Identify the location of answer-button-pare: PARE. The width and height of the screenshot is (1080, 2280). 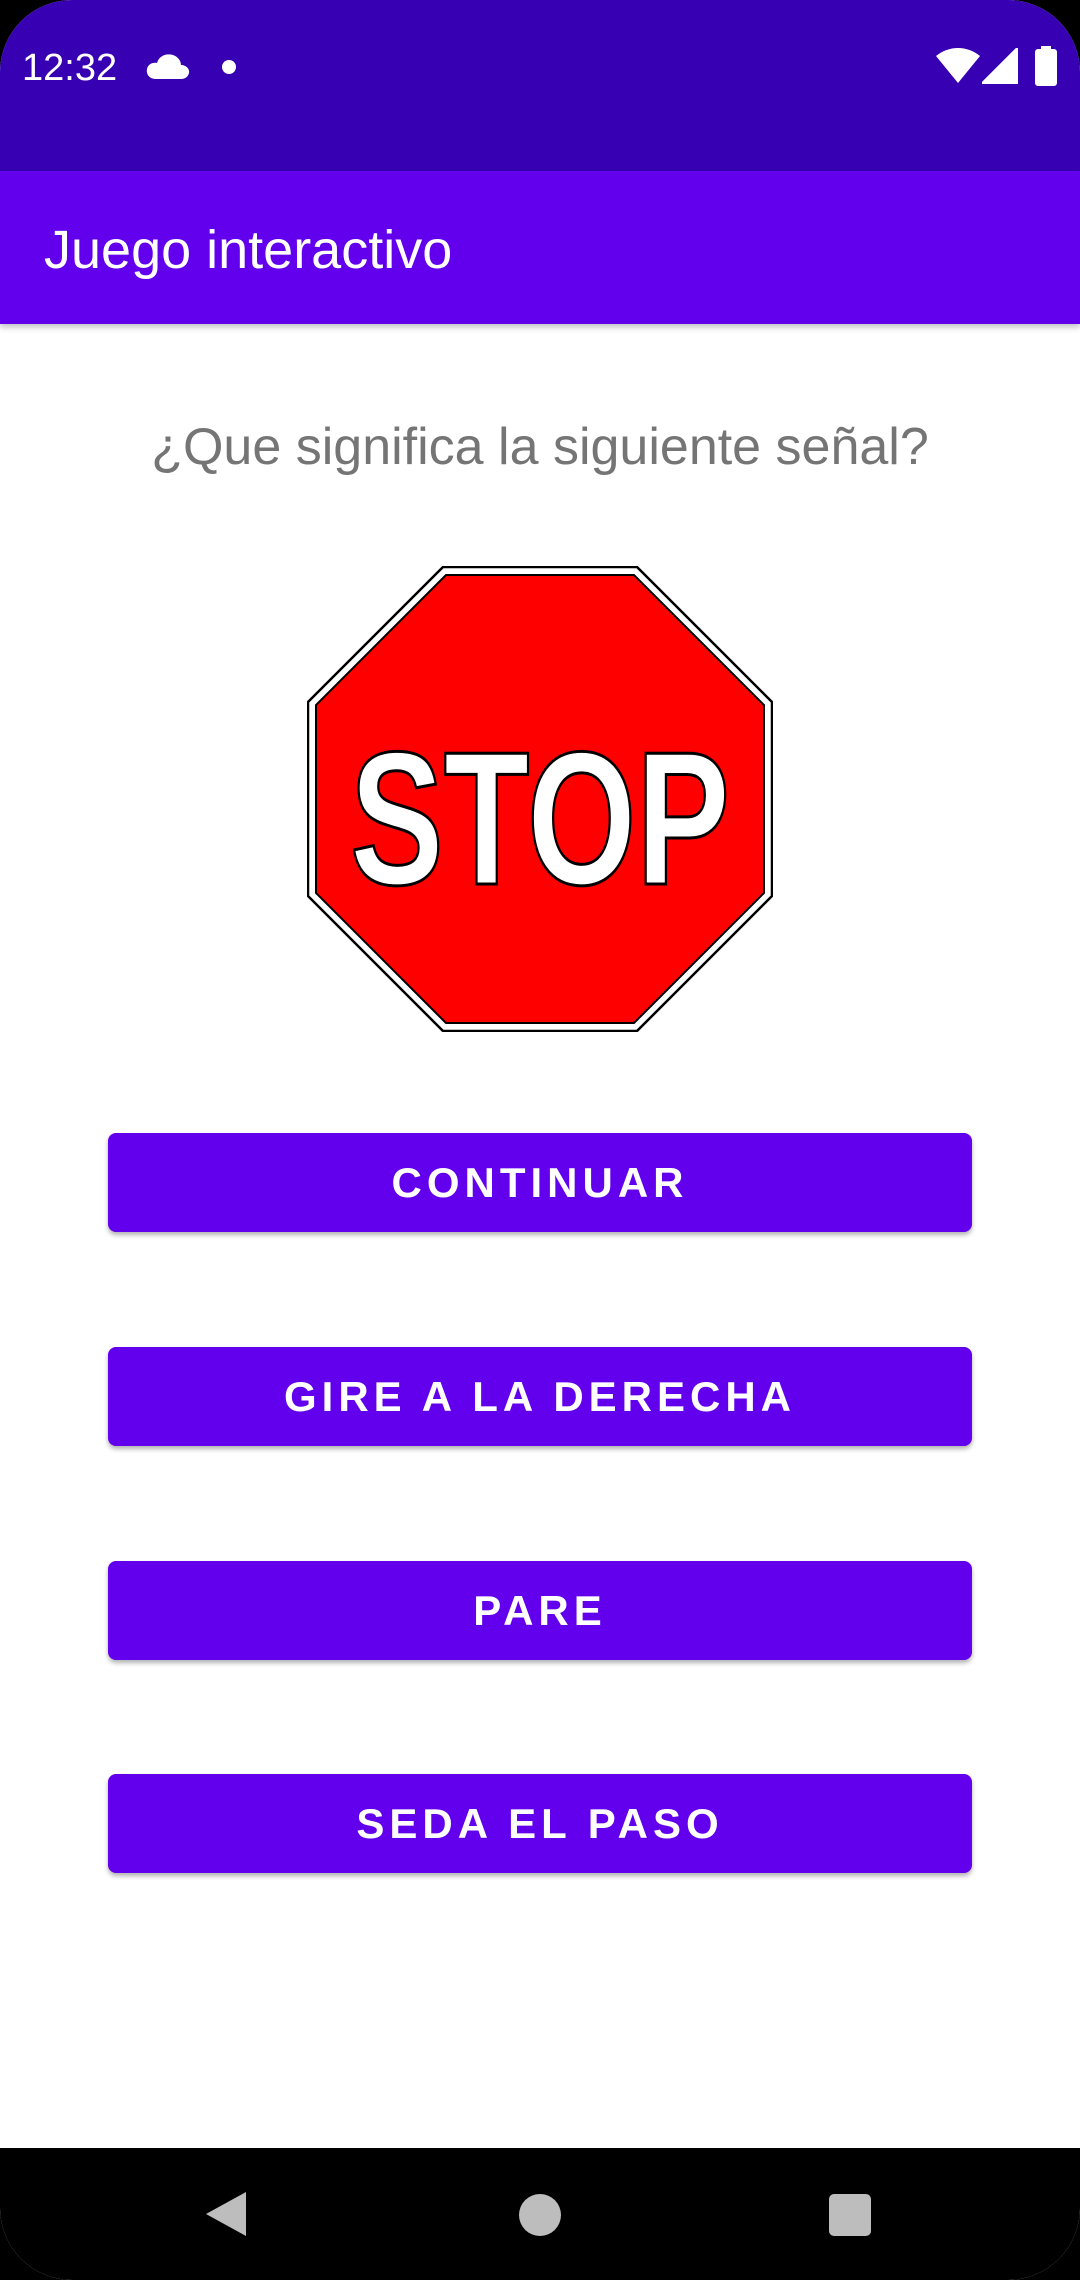
(540, 1610).